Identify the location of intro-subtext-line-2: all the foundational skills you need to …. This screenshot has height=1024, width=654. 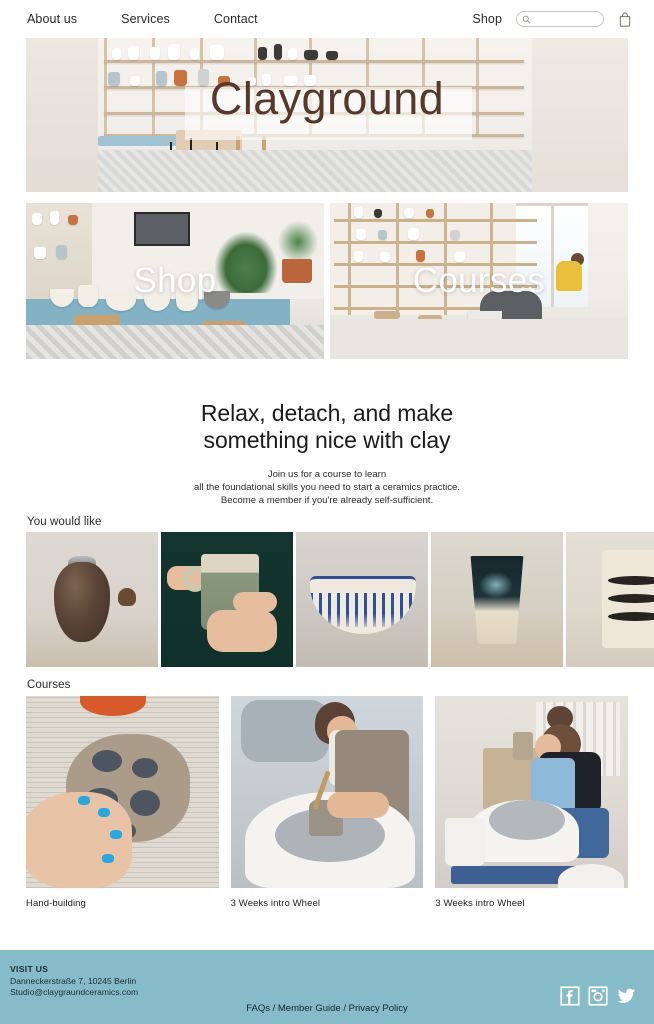
(327, 487).